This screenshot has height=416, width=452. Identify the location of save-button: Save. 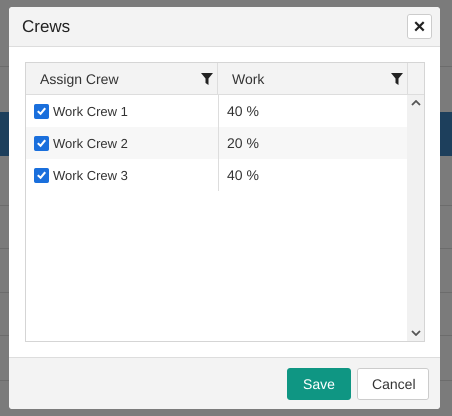
(319, 384).